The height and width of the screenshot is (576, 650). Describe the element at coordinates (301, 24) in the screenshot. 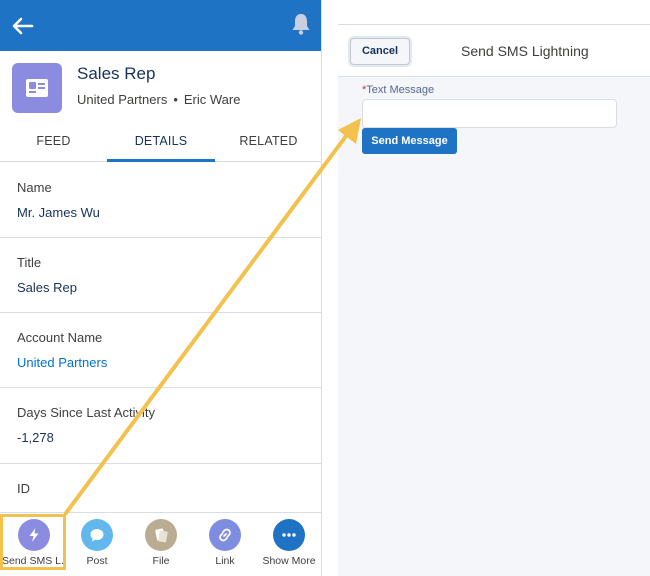

I see `notification-bell-icon` at that location.